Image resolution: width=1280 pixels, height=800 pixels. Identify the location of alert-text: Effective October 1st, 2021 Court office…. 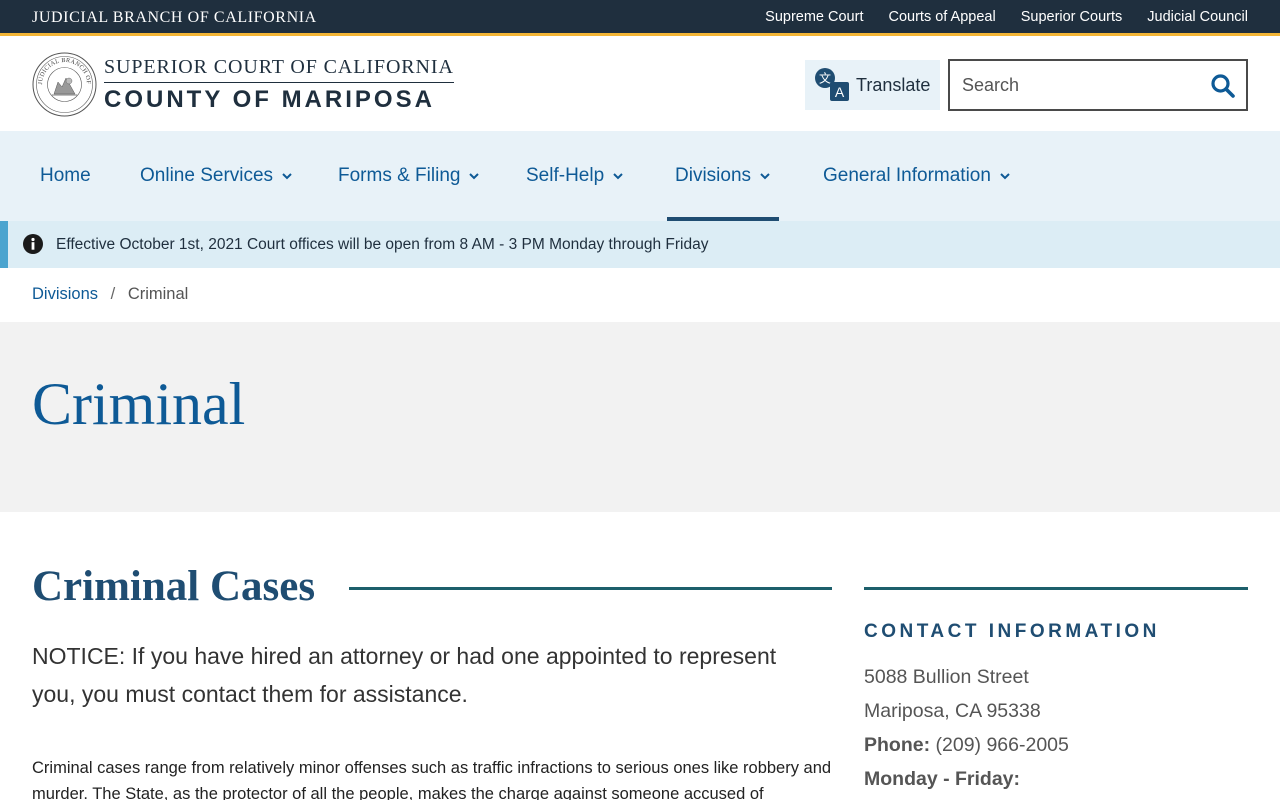
(382, 244).